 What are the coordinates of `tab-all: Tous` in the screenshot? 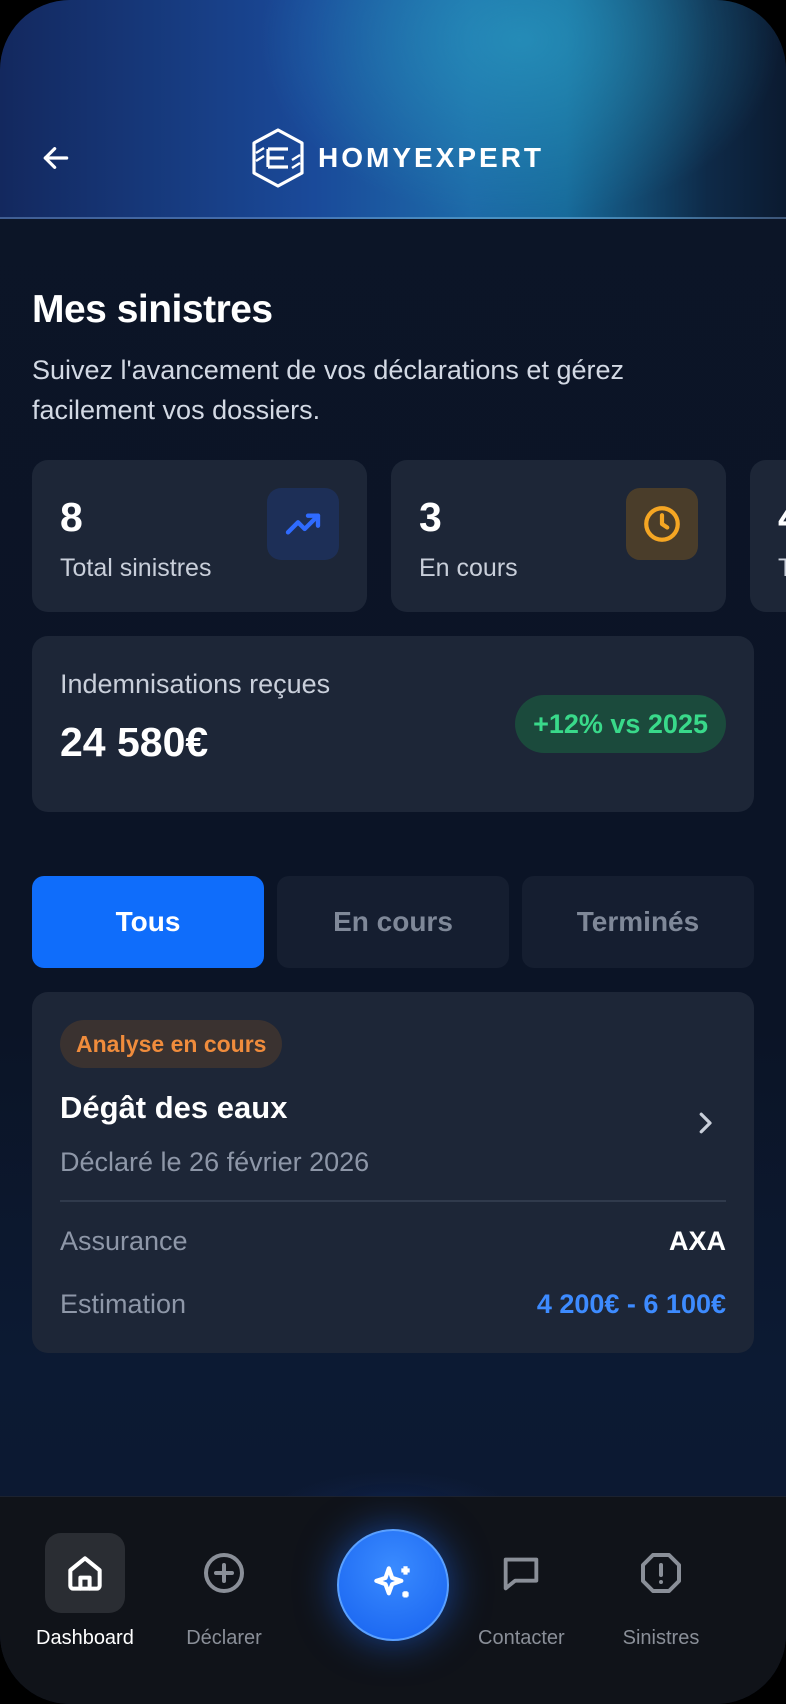 It's located at (148, 922).